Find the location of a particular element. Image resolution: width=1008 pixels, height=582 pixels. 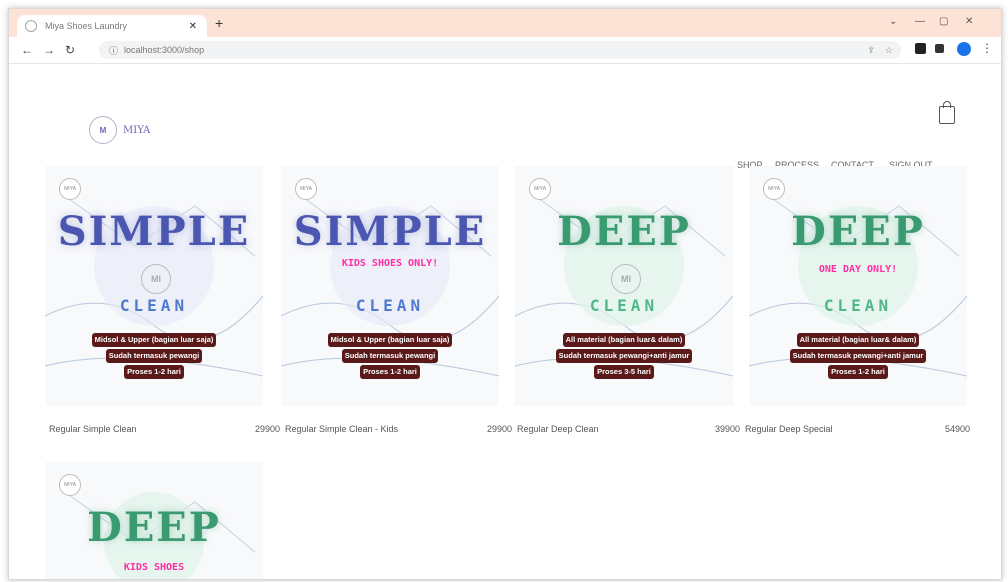

profile-avatar-icon is located at coordinates (964, 49).